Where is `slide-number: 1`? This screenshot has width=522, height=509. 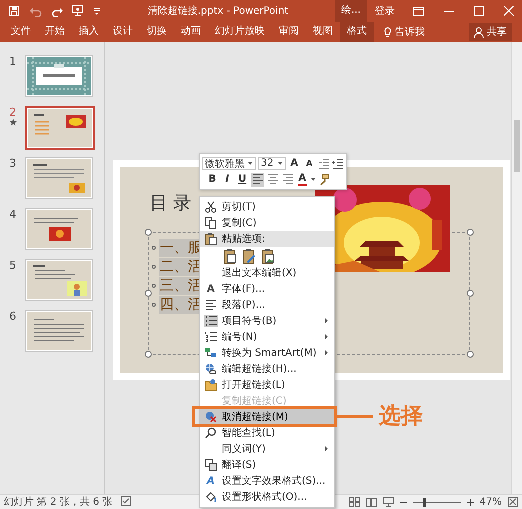 slide-number: 1 is located at coordinates (13, 61).